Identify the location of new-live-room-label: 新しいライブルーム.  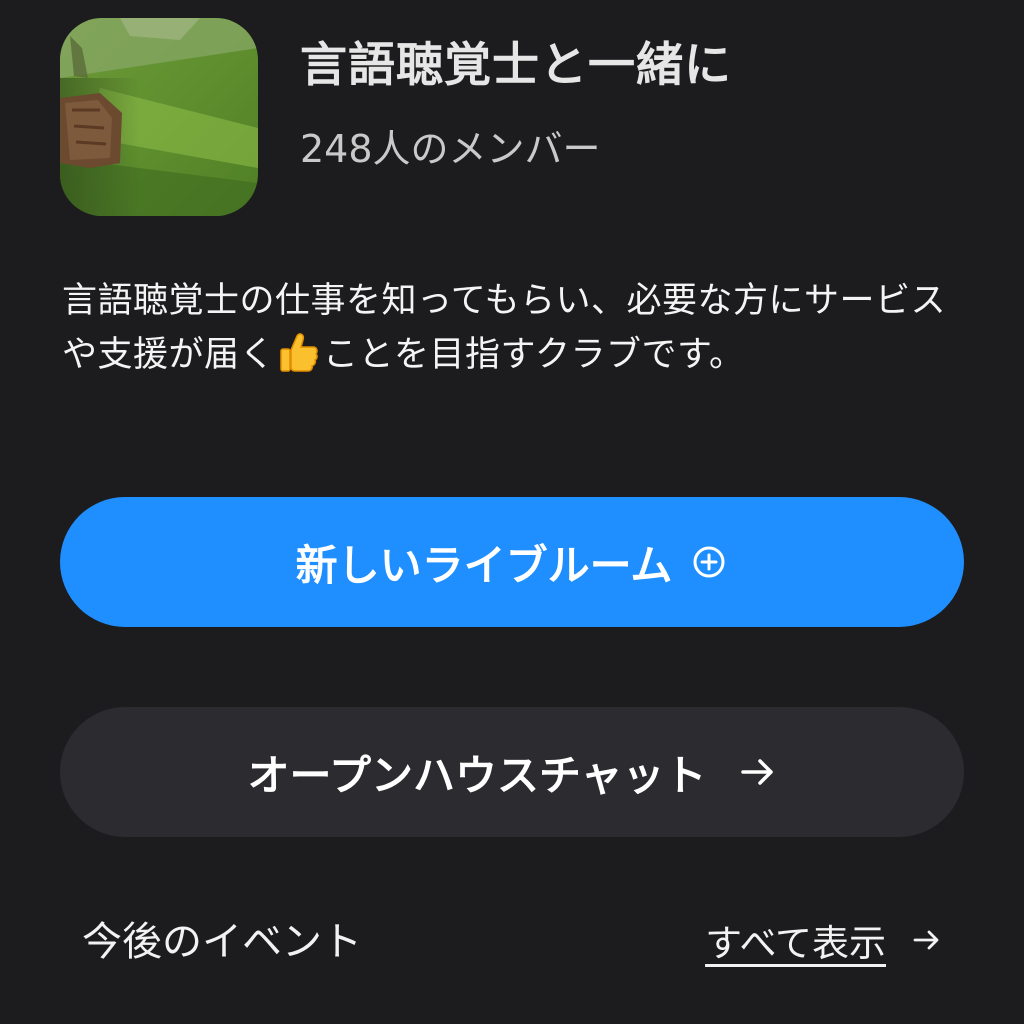
(484, 565).